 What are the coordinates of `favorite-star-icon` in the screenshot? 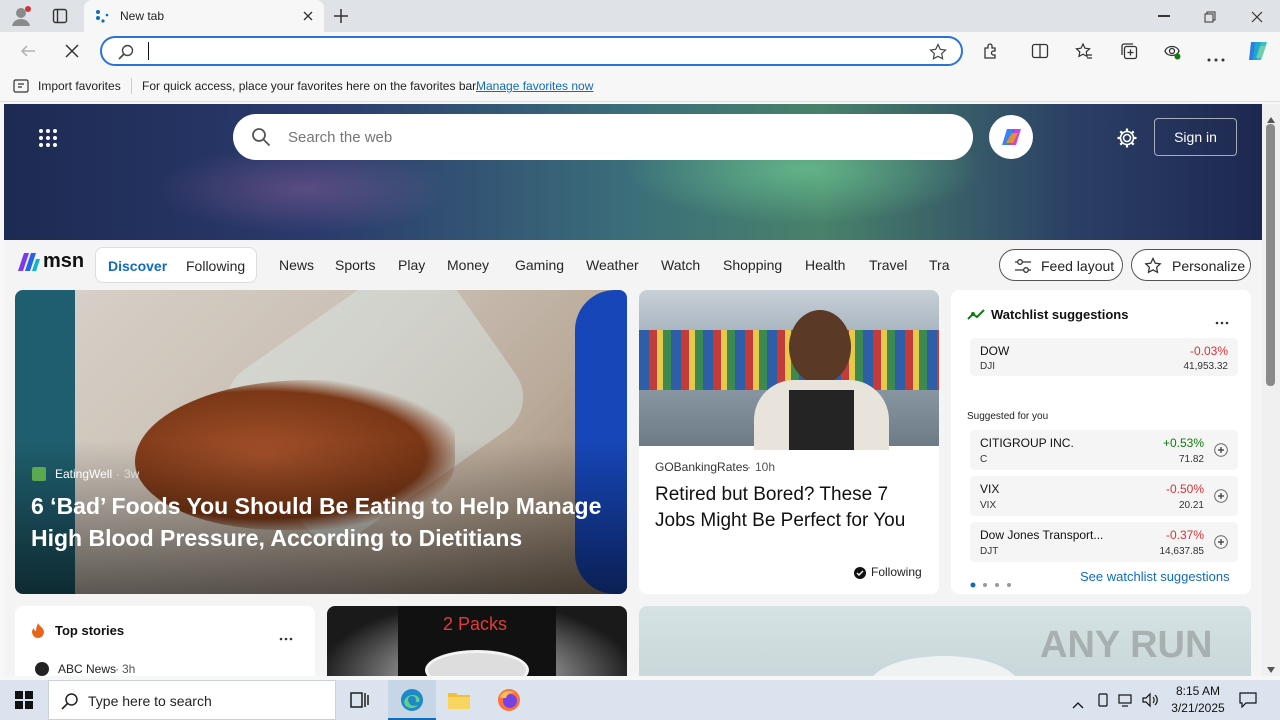 It's located at (938, 52).